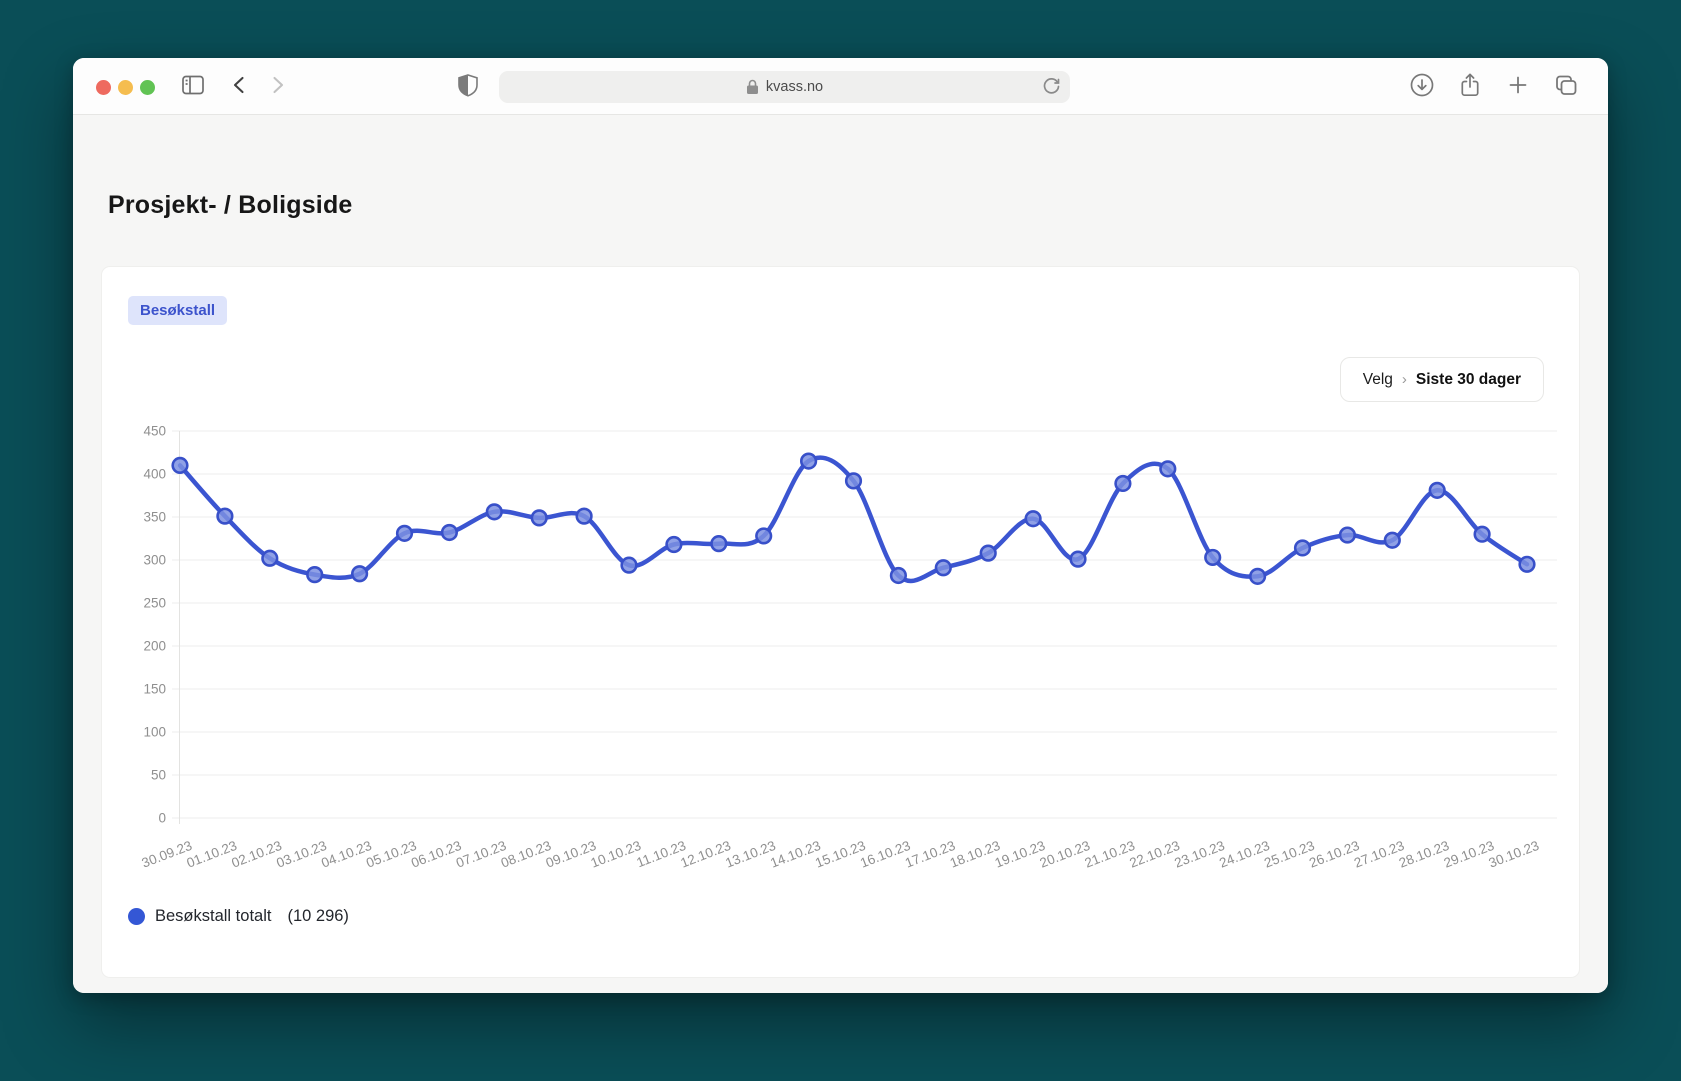 The width and height of the screenshot is (1681, 1081). I want to click on x-tick-08.10.23: 08.10.23, so click(526, 854).